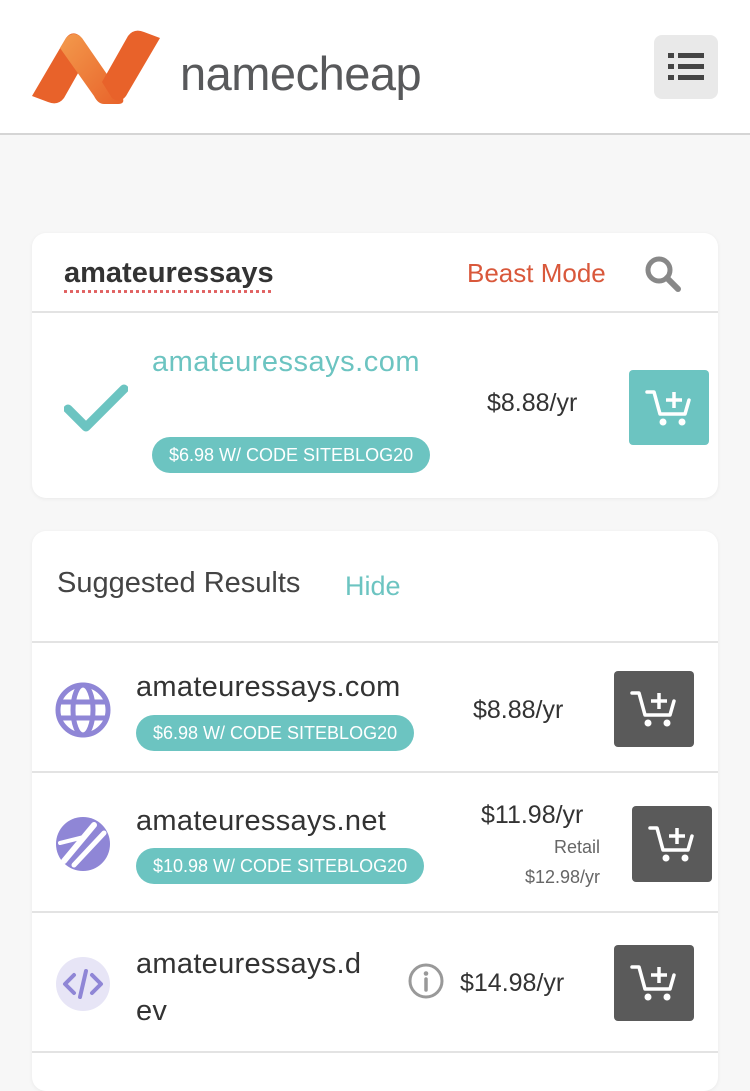 This screenshot has height=1091, width=750. What do you see at coordinates (261, 821) in the screenshot?
I see `domain-name: amateuressays.net` at bounding box center [261, 821].